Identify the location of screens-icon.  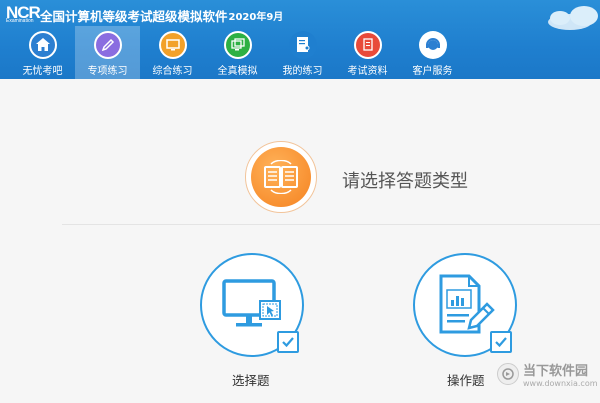
(237, 45).